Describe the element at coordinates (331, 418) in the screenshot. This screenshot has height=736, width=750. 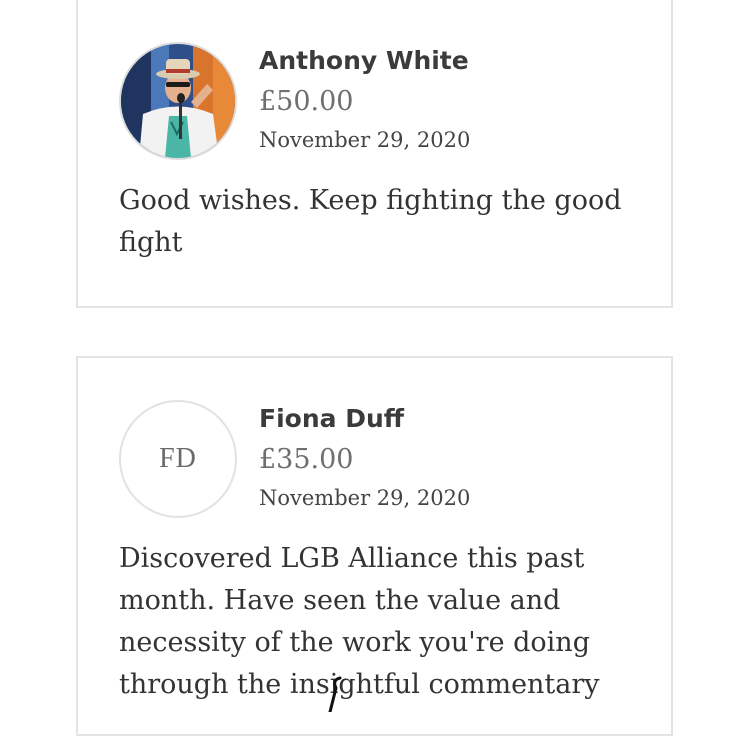
I see `donor-name: Fiona Duff` at that location.